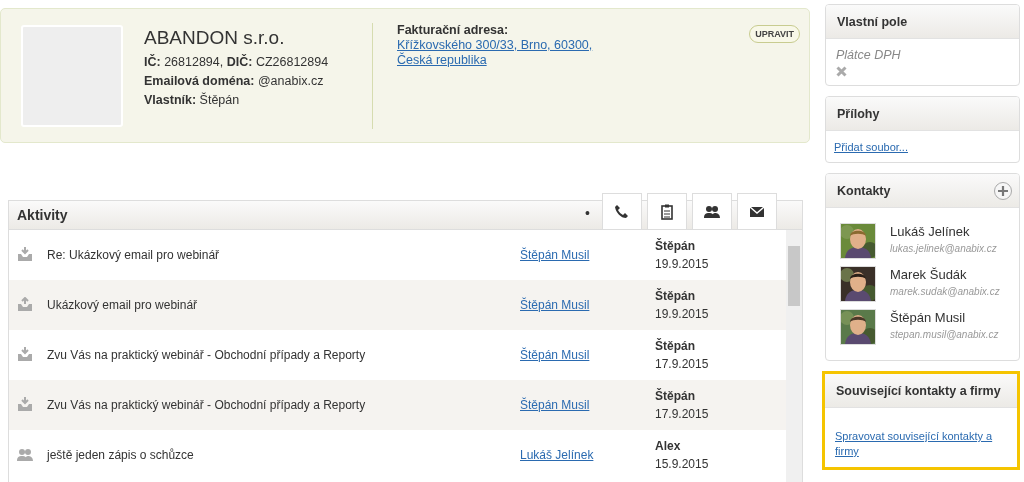  I want to click on contact-name: Lukáš Jelínek, so click(943, 231).